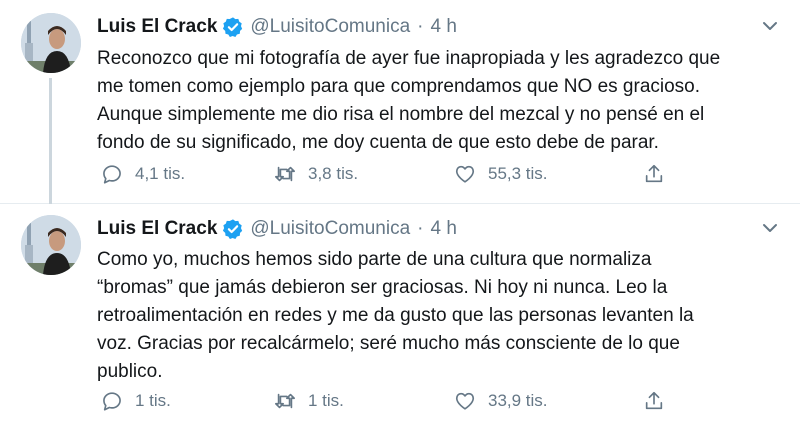 This screenshot has width=800, height=430. I want to click on reply-button: 4,1 tis., so click(143, 174).